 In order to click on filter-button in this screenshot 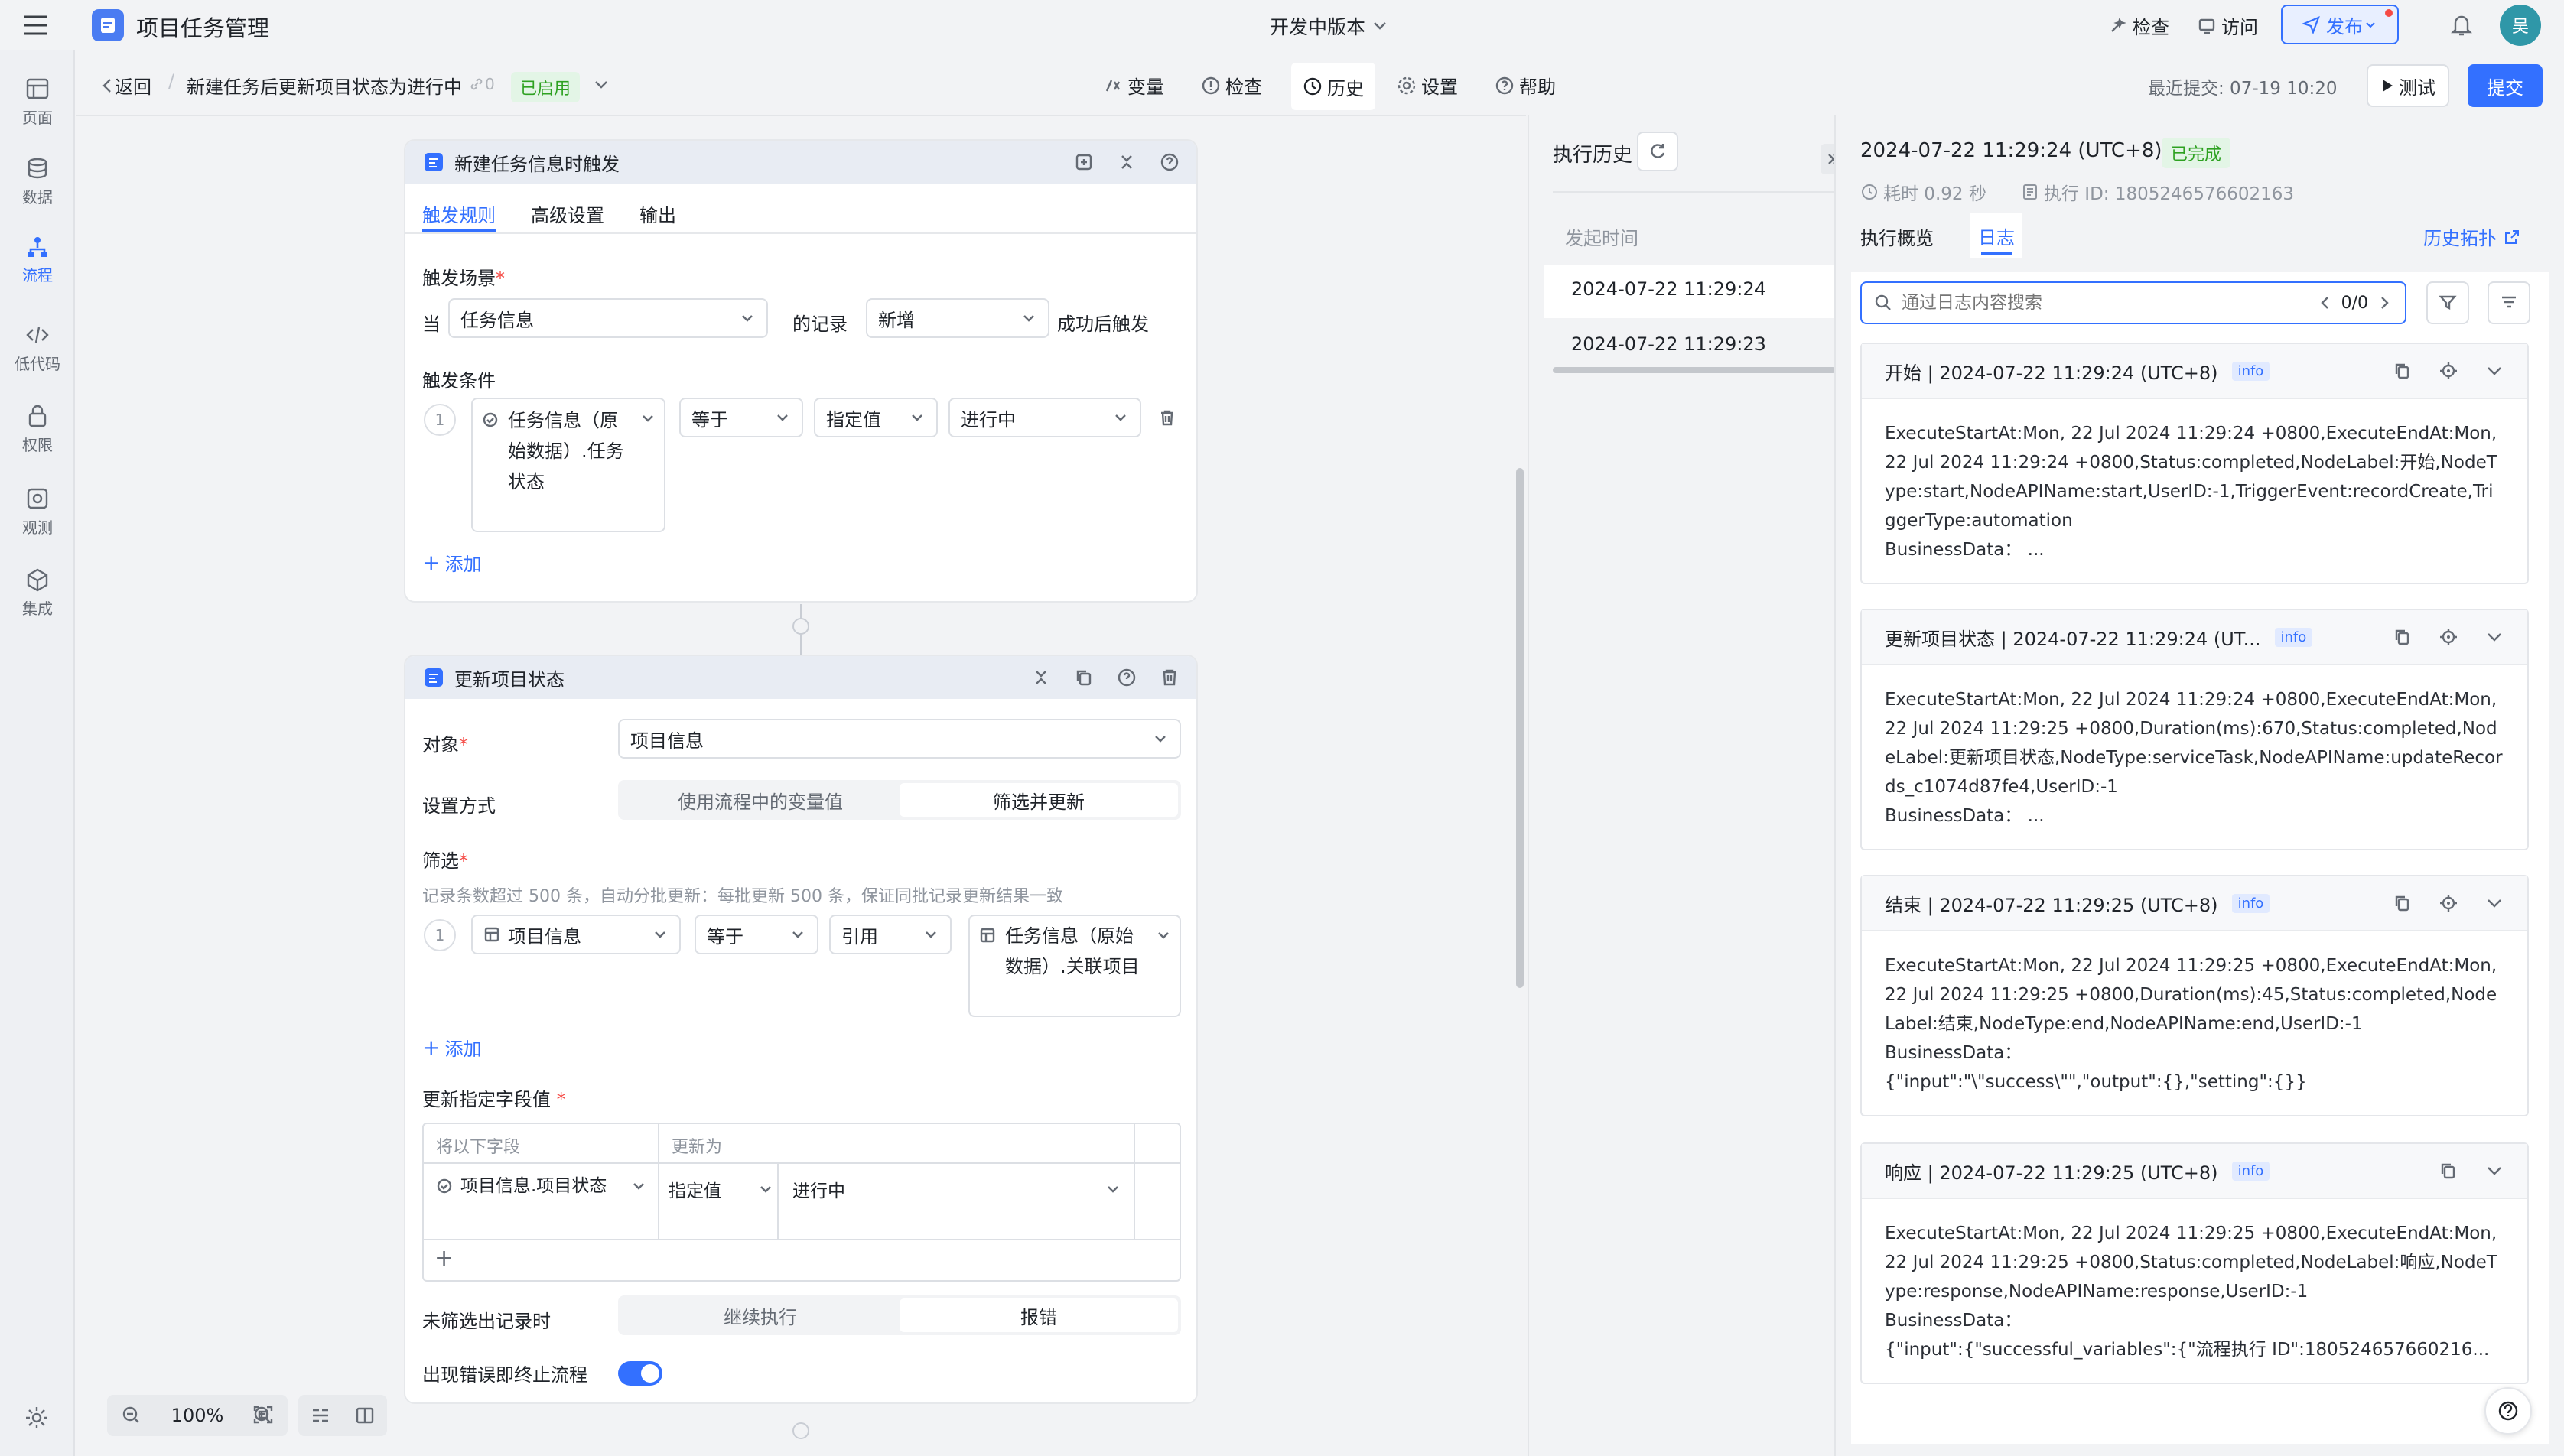, I will do `click(2447, 302)`.